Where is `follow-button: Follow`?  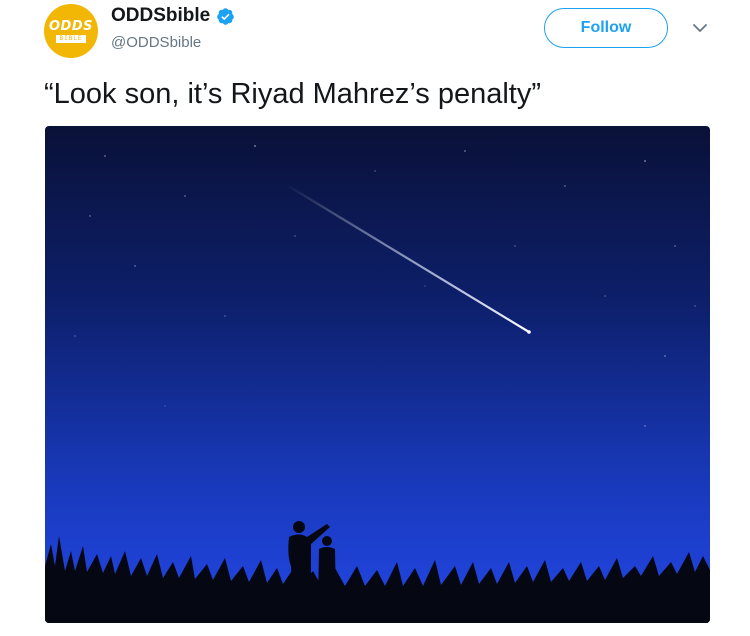
follow-button: Follow is located at coordinates (606, 28).